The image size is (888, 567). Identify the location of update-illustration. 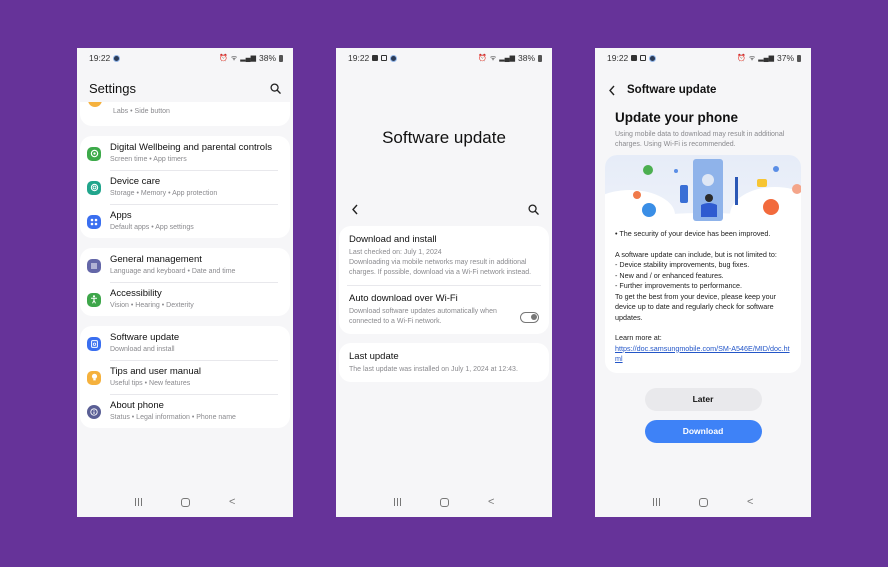
(703, 190).